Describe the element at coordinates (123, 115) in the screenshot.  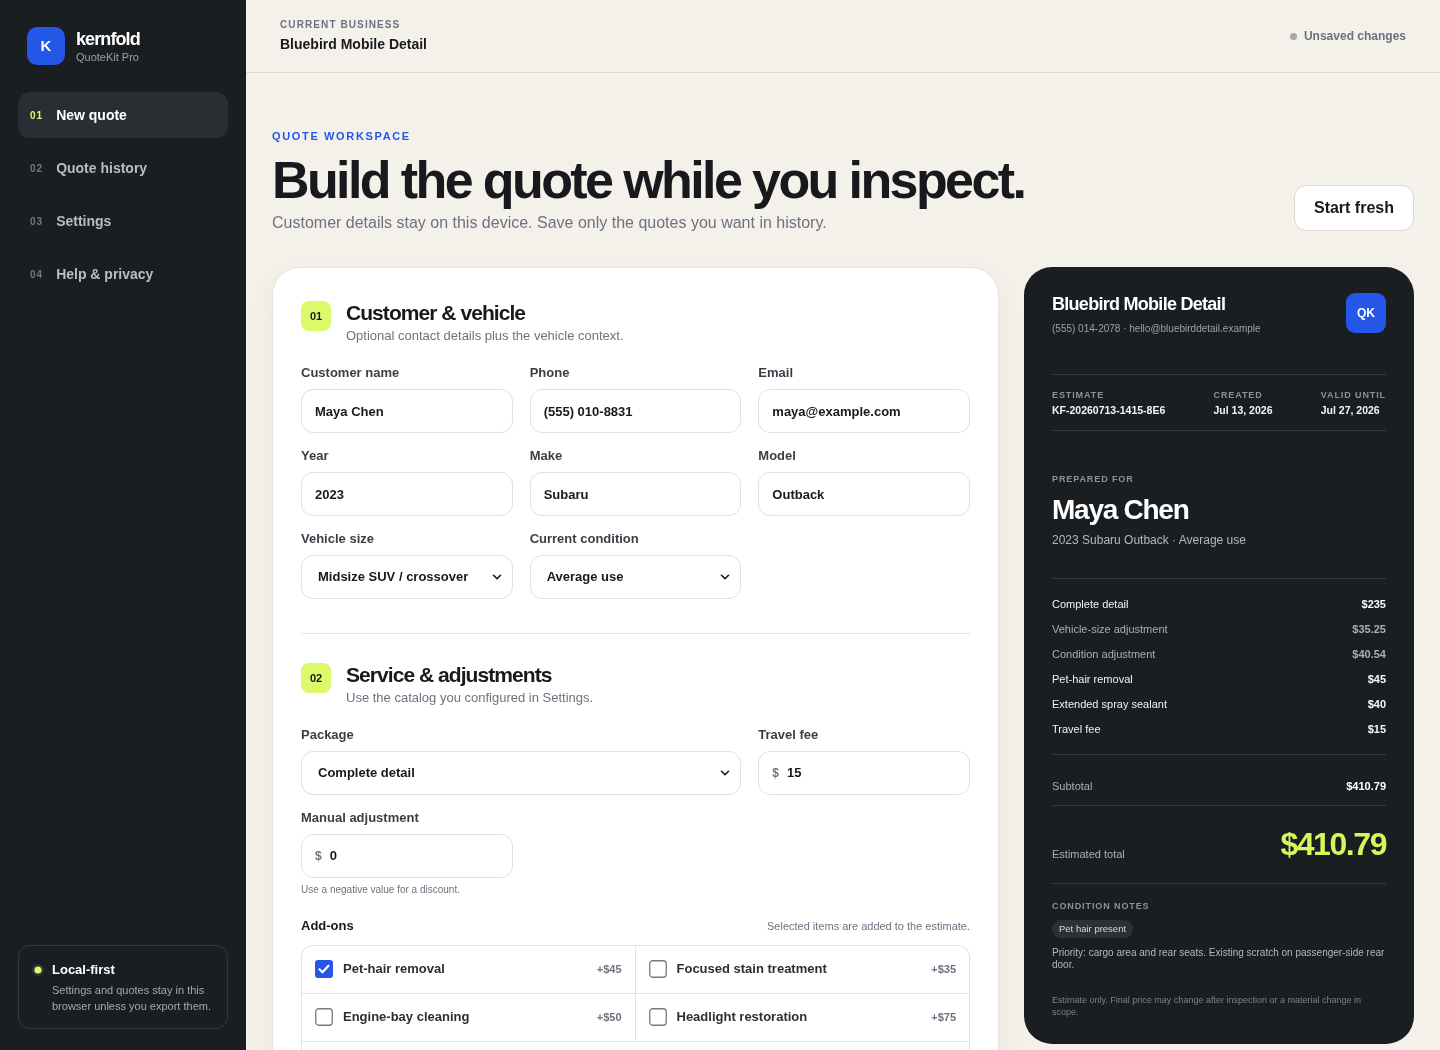
I see `nav-item: 01 New quote` at that location.